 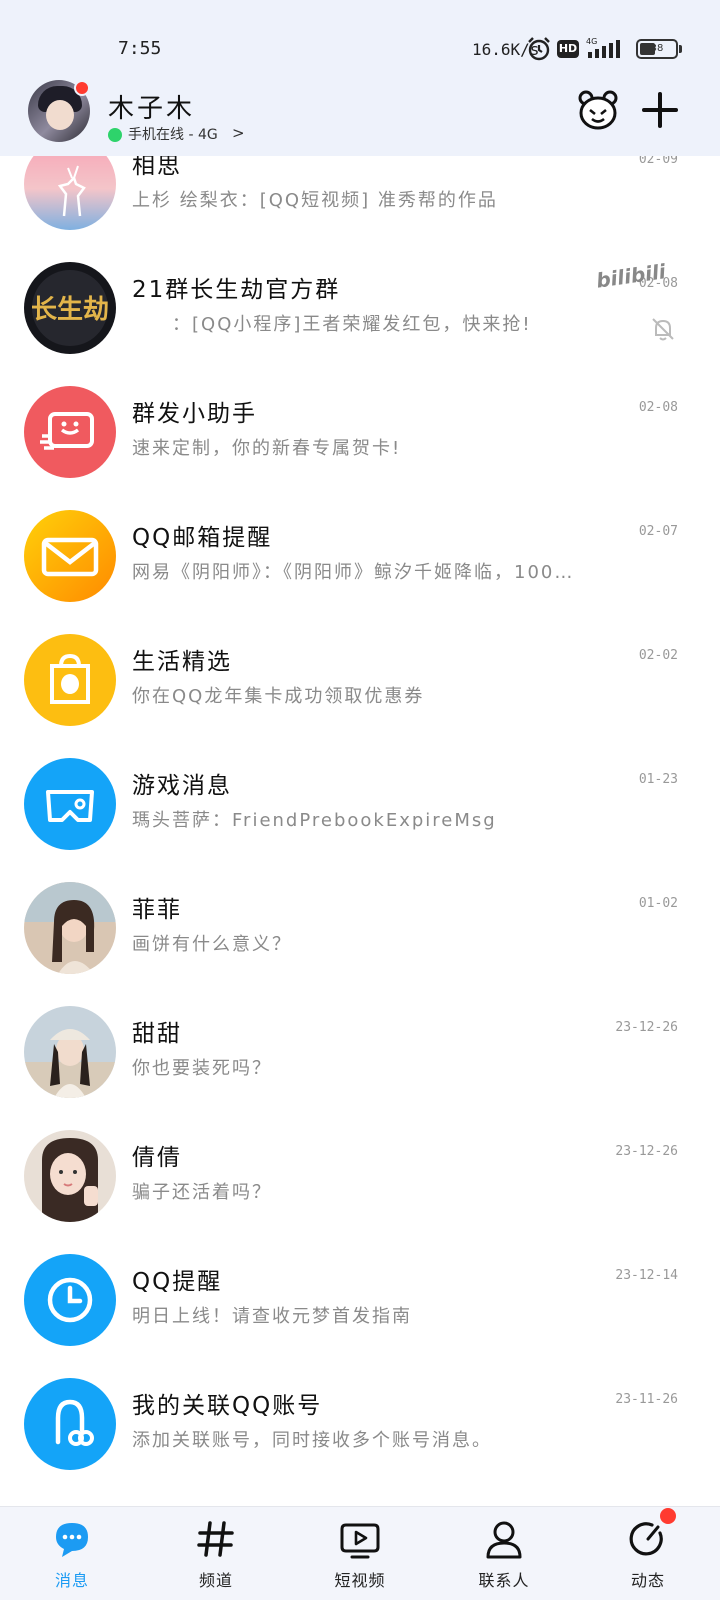 I want to click on conversation-time: 23-11-26, so click(x=646, y=1399).